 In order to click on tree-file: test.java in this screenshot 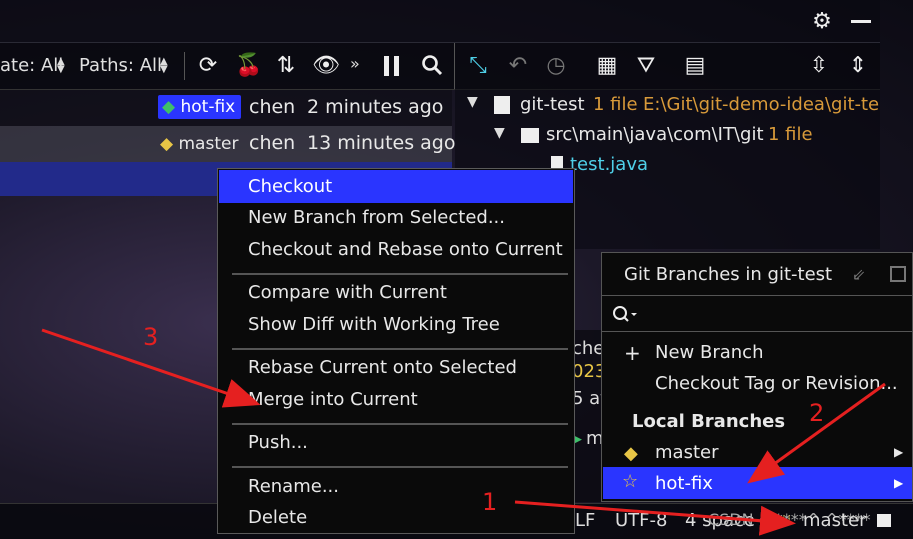, I will do `click(609, 164)`.